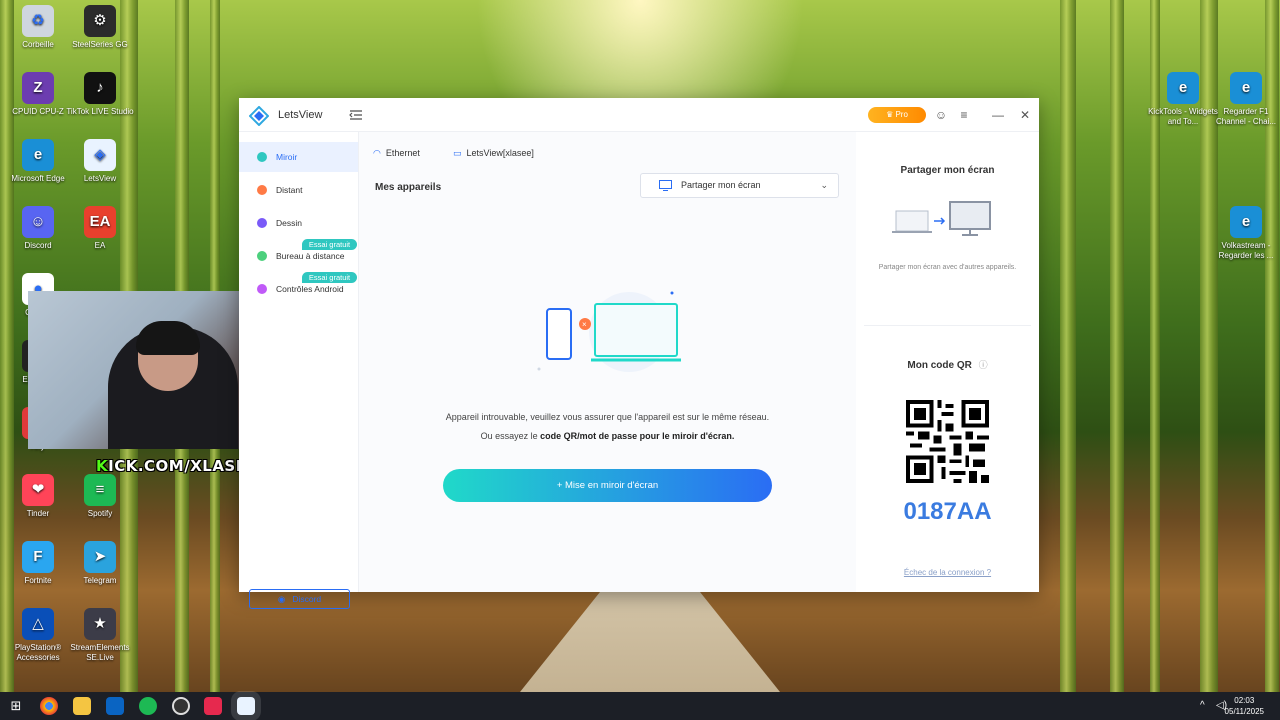  I want to click on sidebar-item-label: Miroir, so click(287, 157).